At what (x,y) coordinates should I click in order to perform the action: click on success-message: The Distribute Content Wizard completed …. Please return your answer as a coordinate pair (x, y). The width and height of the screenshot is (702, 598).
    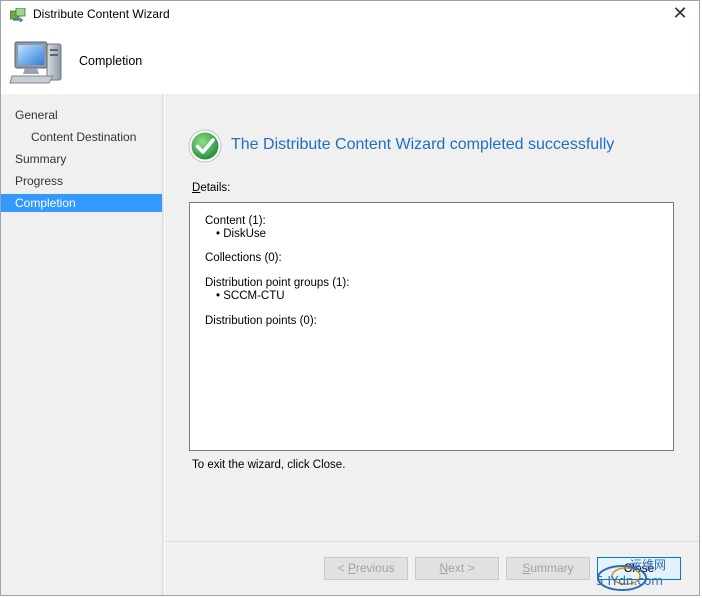
    Looking at the image, I should click on (423, 144).